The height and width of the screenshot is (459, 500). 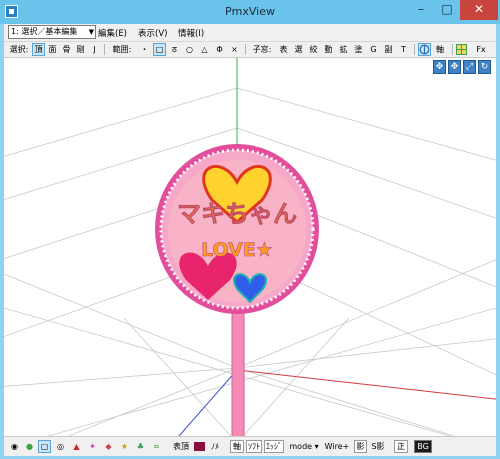 What do you see at coordinates (337, 446) in the screenshot?
I see `wire-button: Wire+` at bounding box center [337, 446].